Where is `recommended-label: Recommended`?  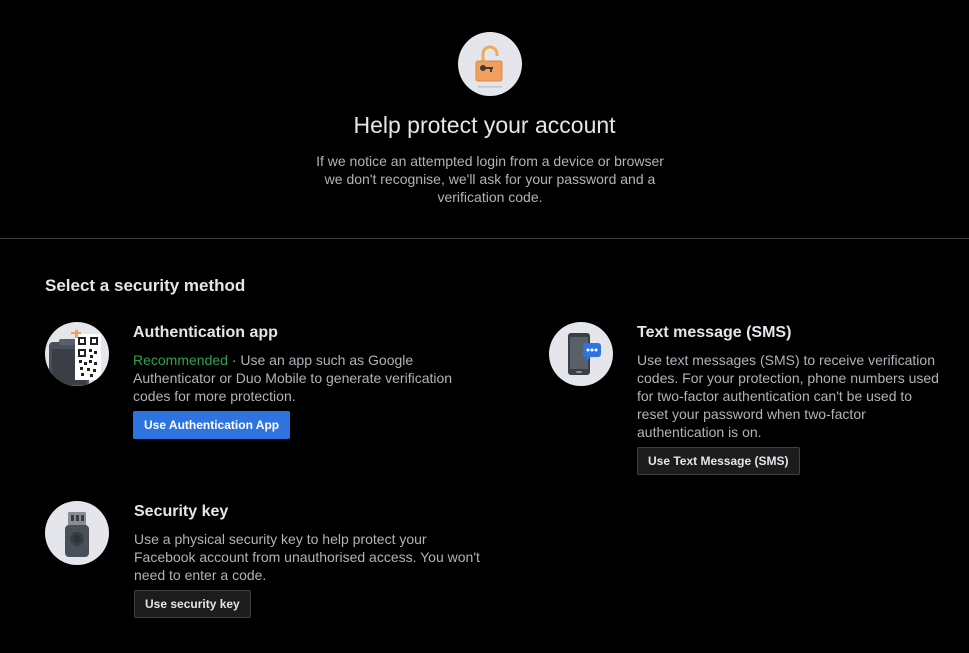
recommended-label: Recommended is located at coordinates (180, 360).